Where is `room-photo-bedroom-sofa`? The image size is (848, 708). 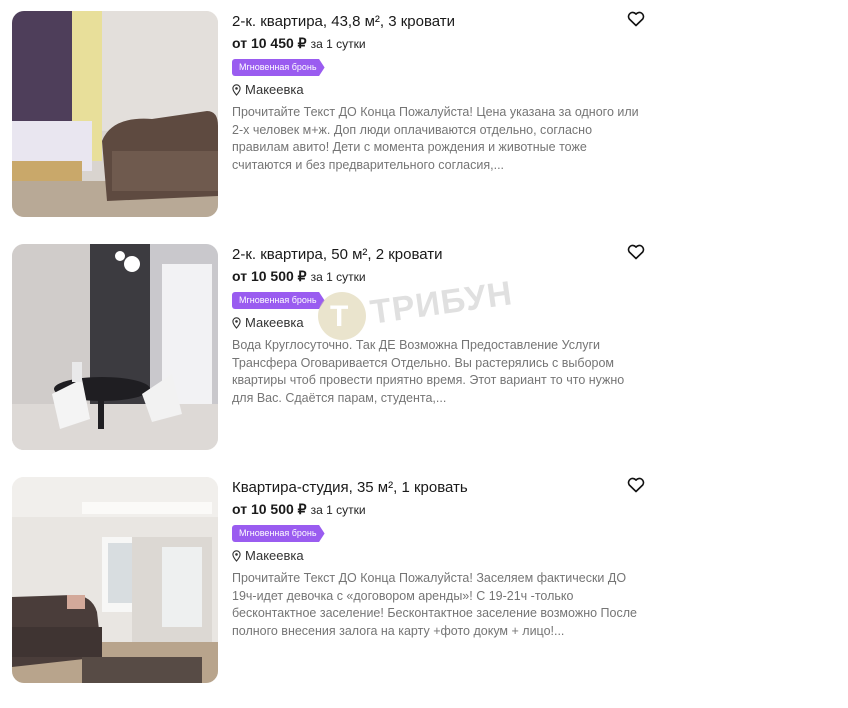 room-photo-bedroom-sofa is located at coordinates (115, 114).